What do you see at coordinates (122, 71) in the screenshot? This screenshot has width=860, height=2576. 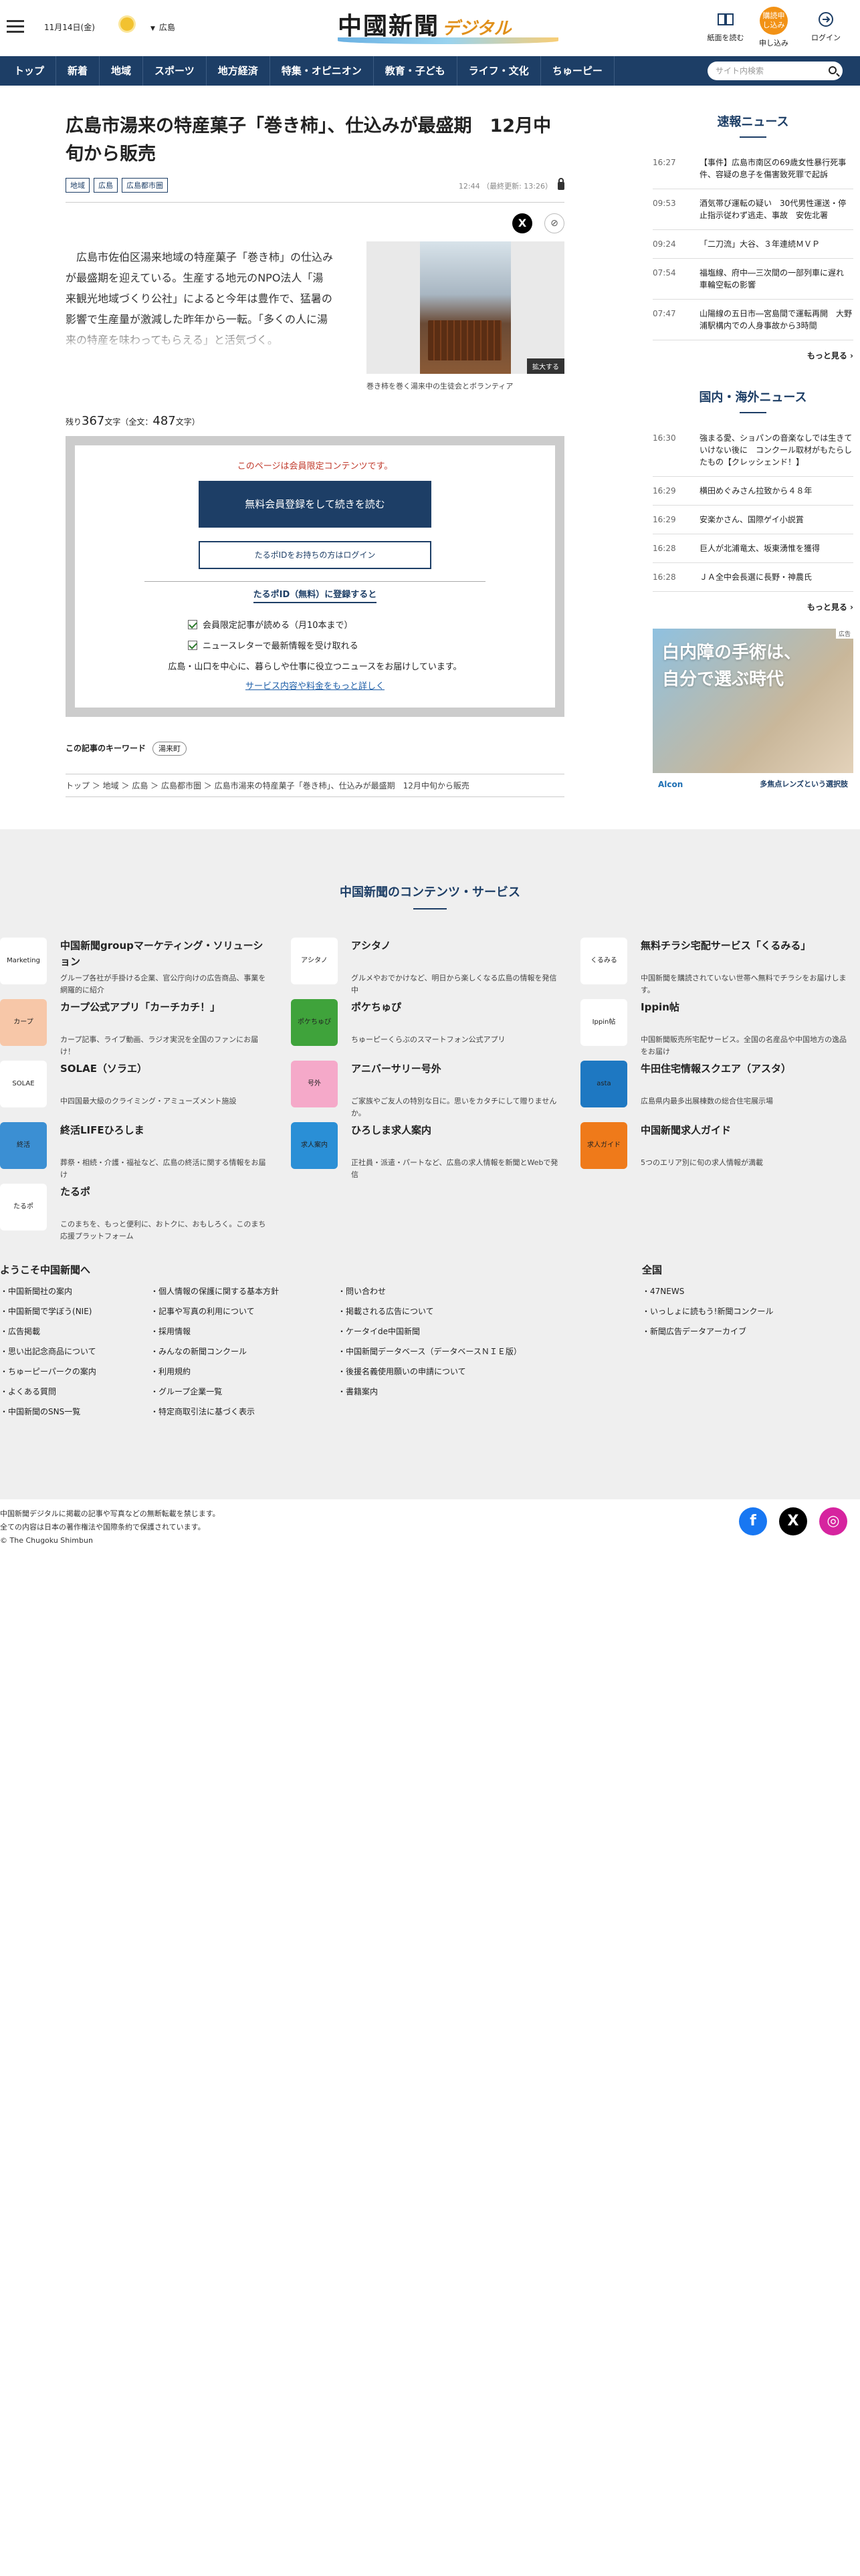 I see `nav-region: 地域` at bounding box center [122, 71].